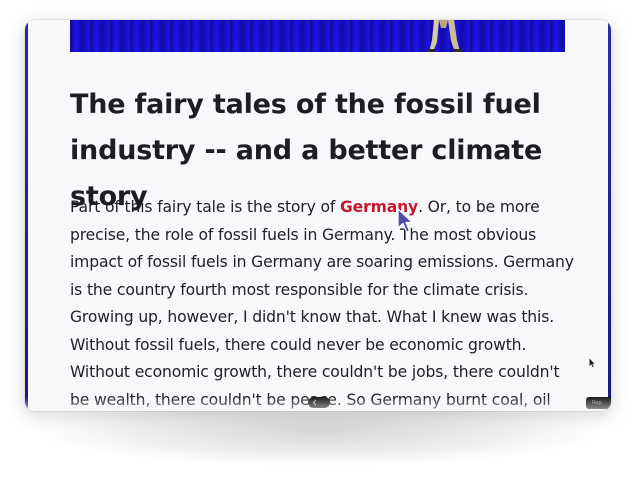 This screenshot has width=637, height=497. Describe the element at coordinates (405, 220) in the screenshot. I see `pointer-cursor-icon` at that location.